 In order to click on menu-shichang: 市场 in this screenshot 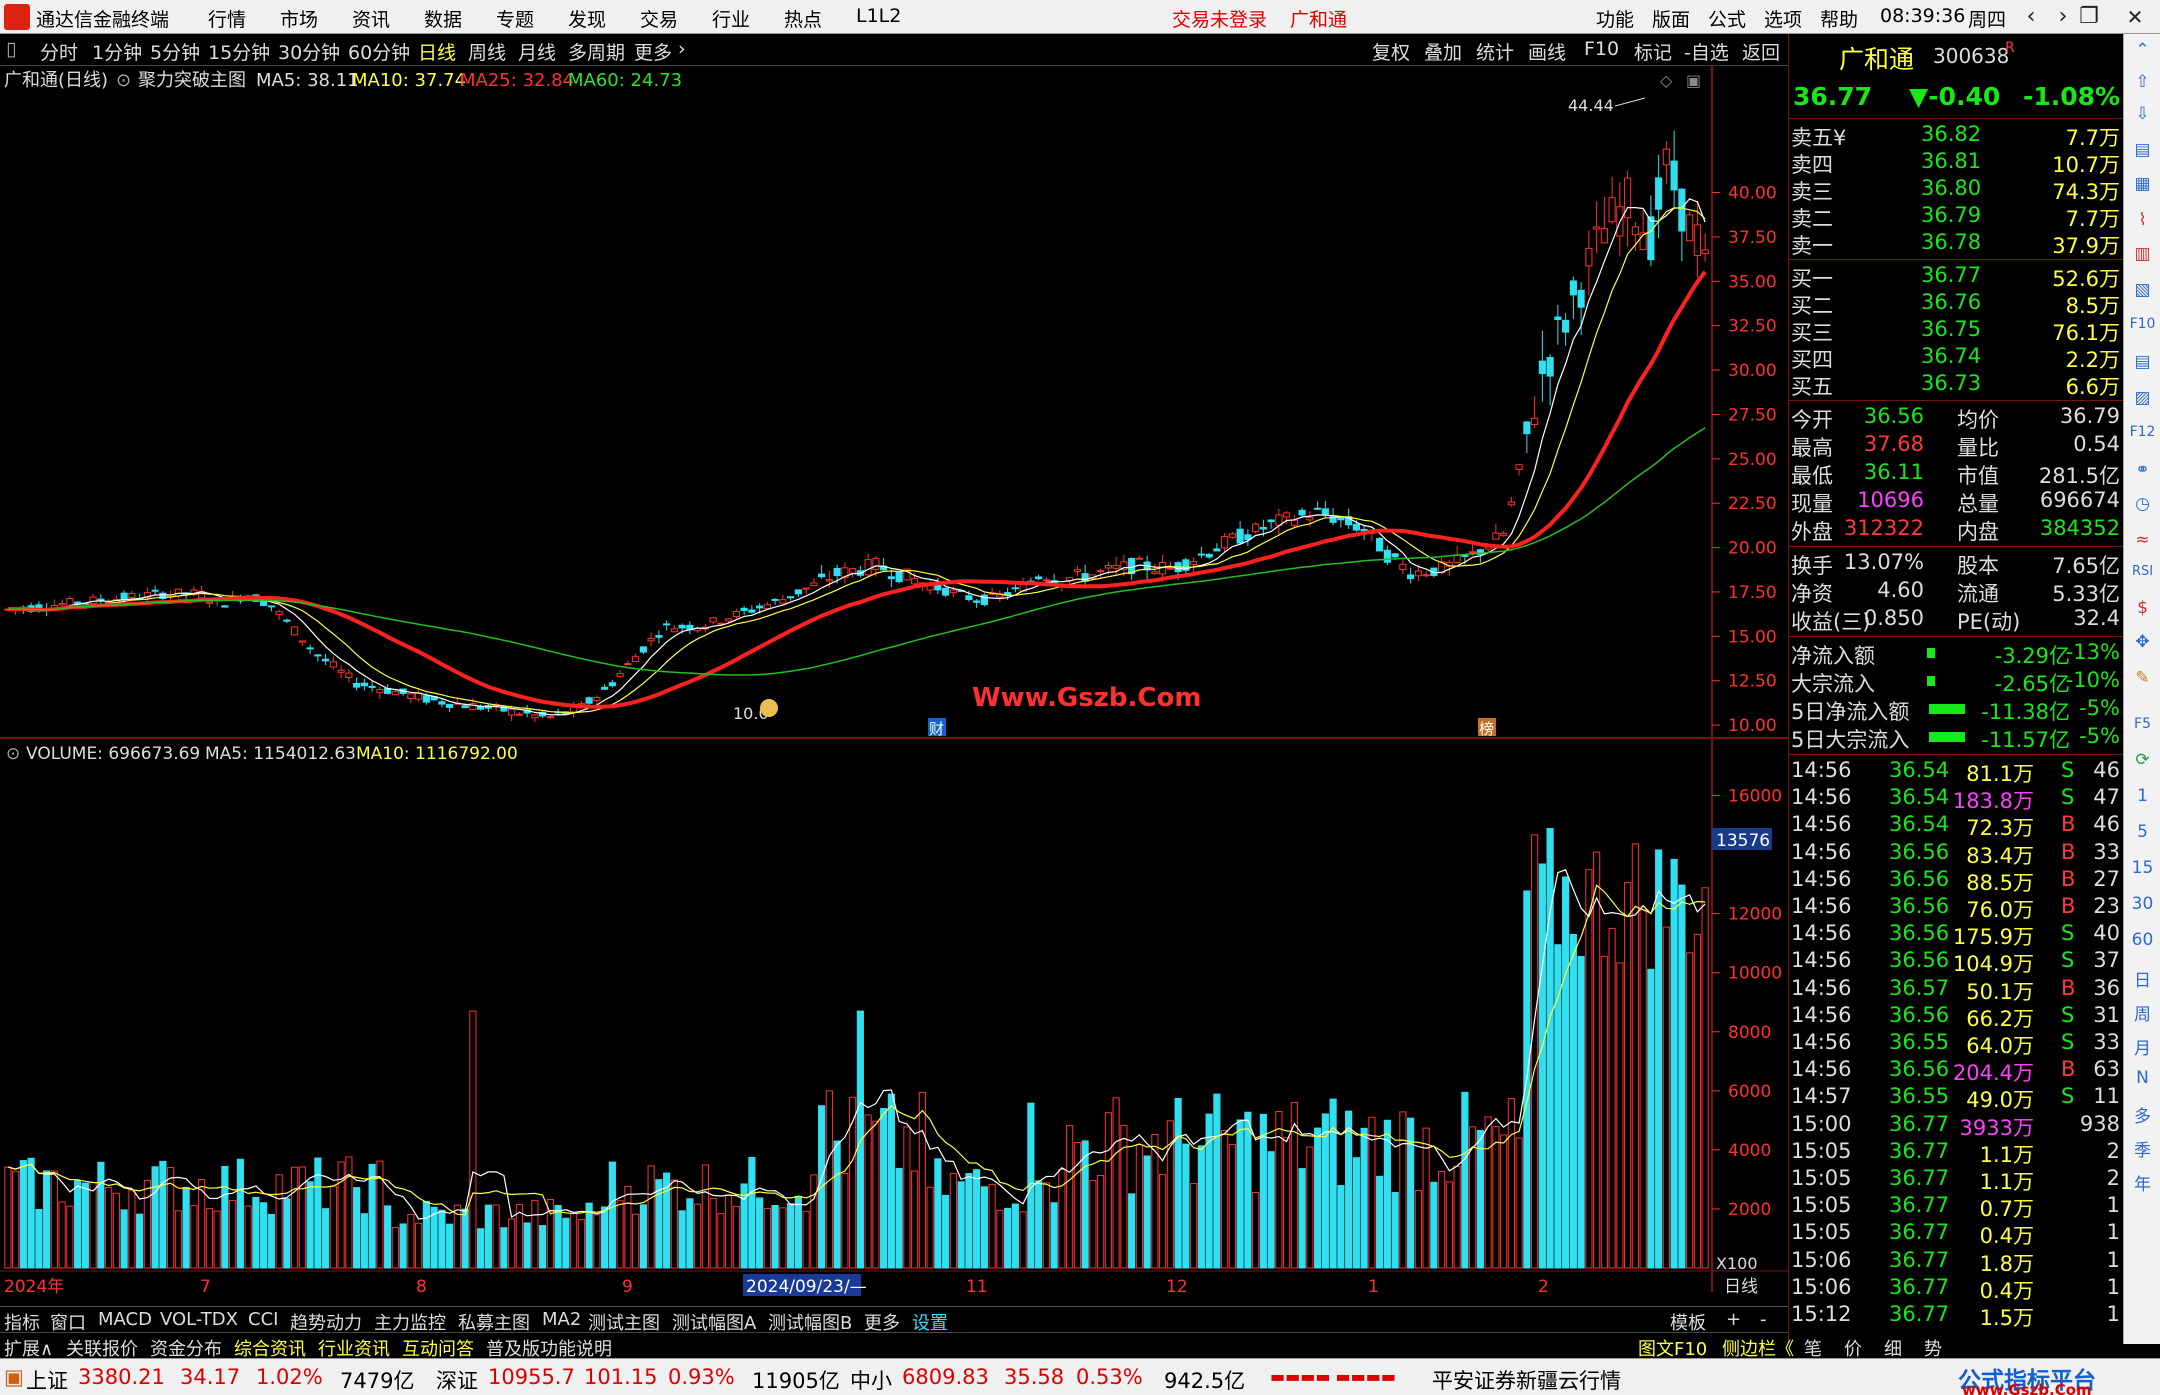, I will do `click(299, 18)`.